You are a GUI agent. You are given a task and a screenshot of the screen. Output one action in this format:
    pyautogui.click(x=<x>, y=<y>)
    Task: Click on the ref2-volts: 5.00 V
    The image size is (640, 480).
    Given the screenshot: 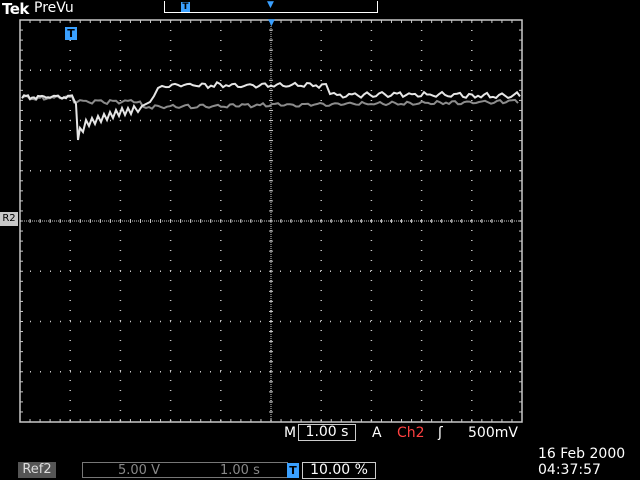 What is the action you would take?
    pyautogui.click(x=139, y=470)
    